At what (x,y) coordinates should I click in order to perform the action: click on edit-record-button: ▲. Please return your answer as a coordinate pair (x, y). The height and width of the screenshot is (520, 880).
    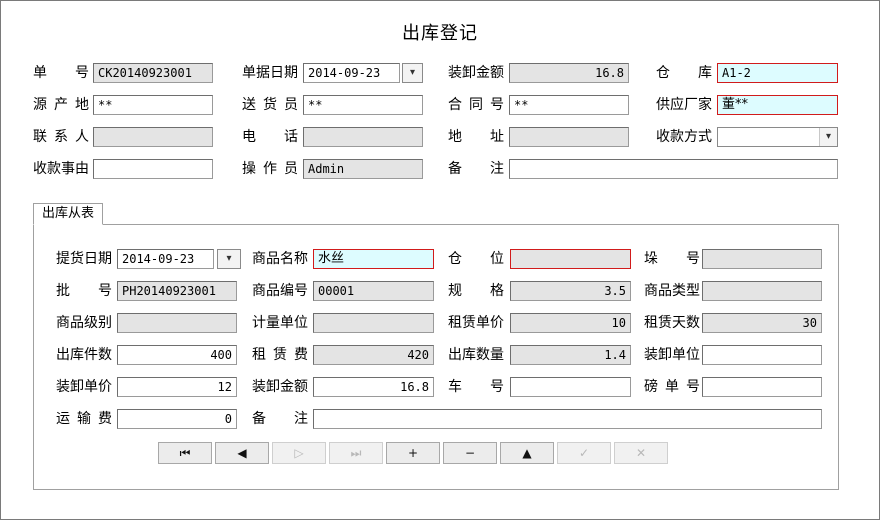
    Looking at the image, I should click on (527, 453).